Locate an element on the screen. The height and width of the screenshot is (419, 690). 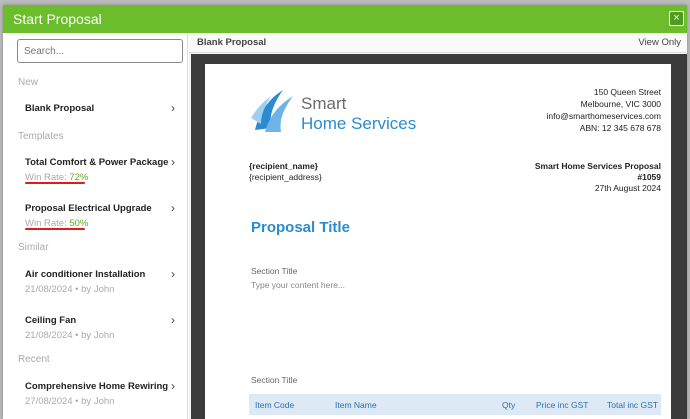
section-label-similar: Similar is located at coordinates (33, 247).